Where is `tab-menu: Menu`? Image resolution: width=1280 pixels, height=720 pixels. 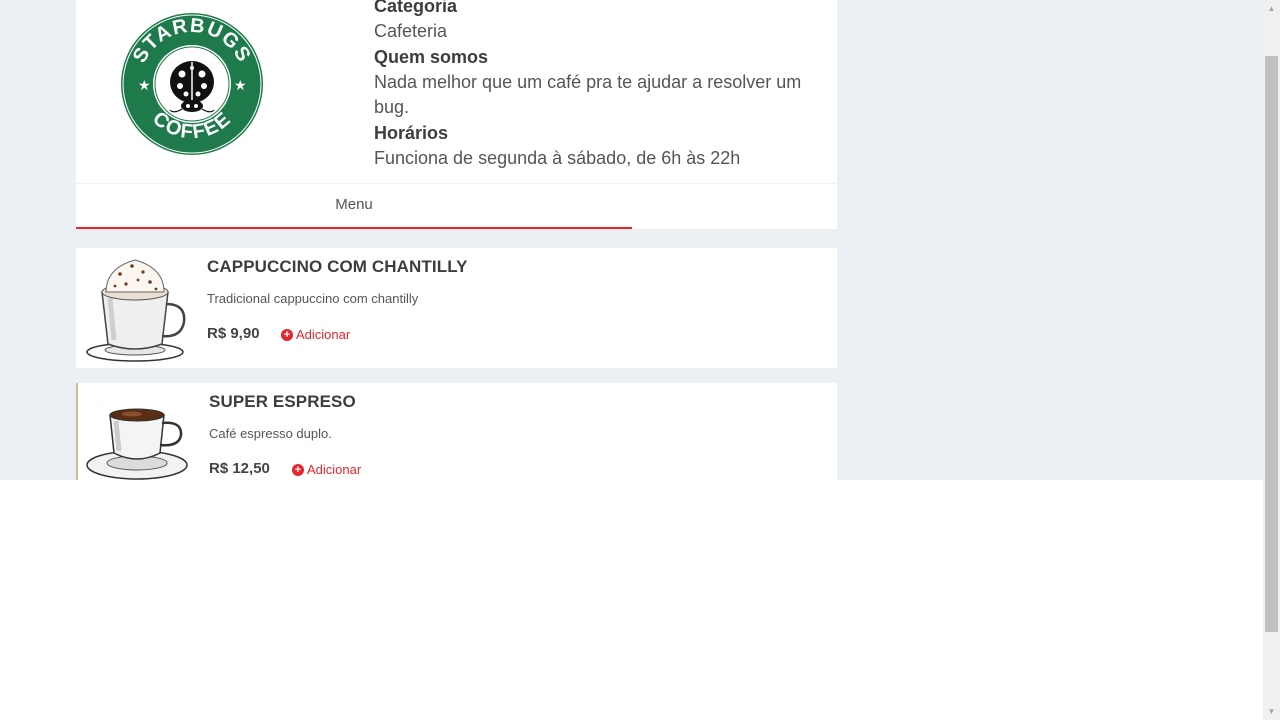 tab-menu: Menu is located at coordinates (354, 206).